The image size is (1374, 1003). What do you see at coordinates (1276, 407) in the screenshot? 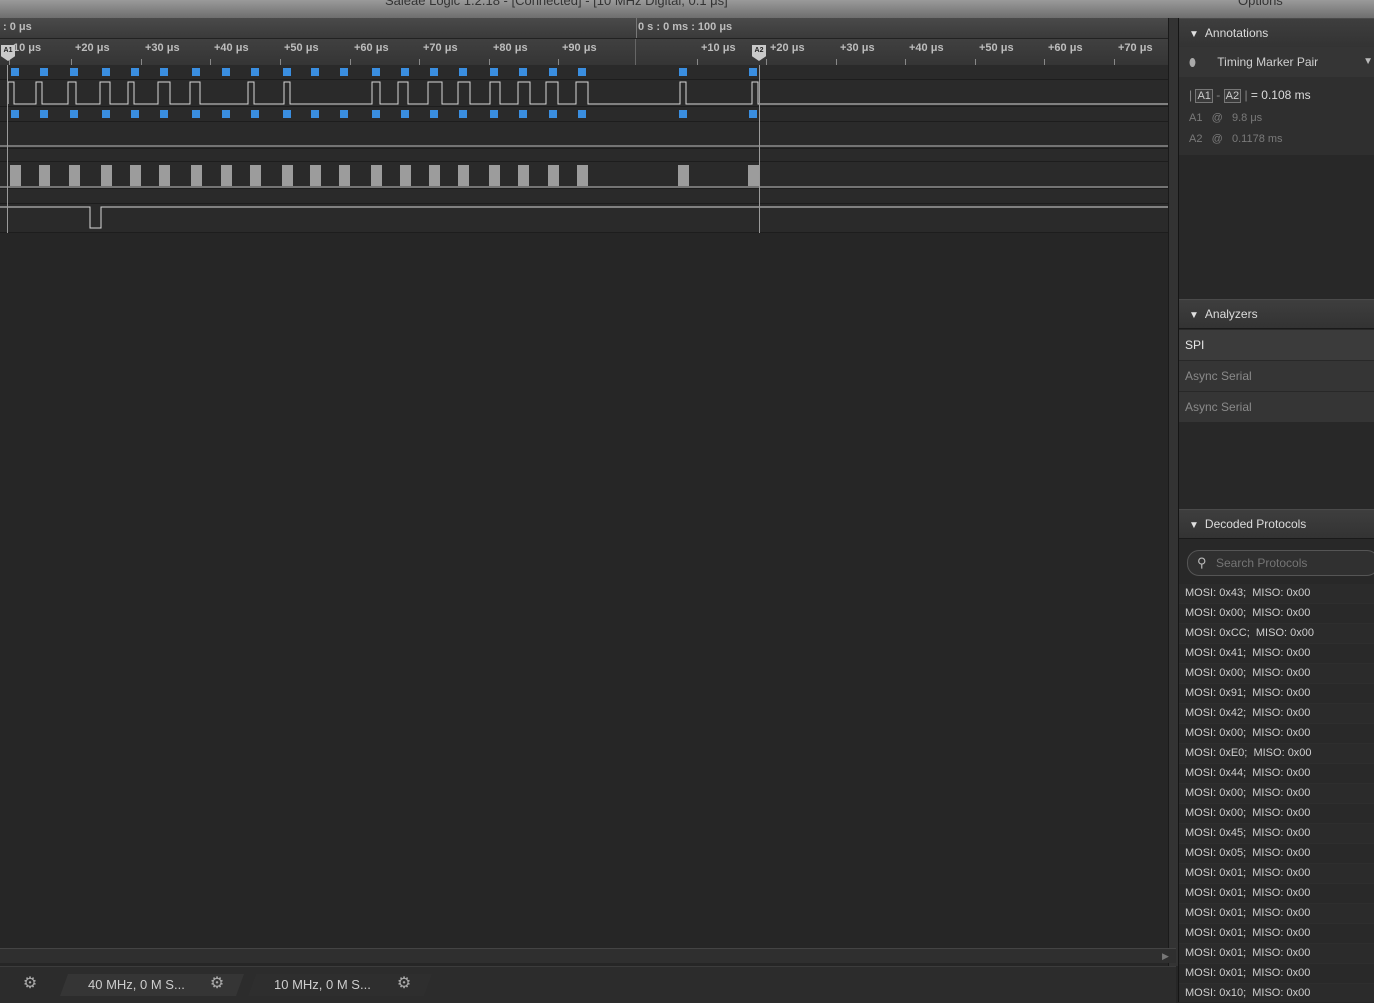
I see `analyzer-async-serial-2: Async Serial` at bounding box center [1276, 407].